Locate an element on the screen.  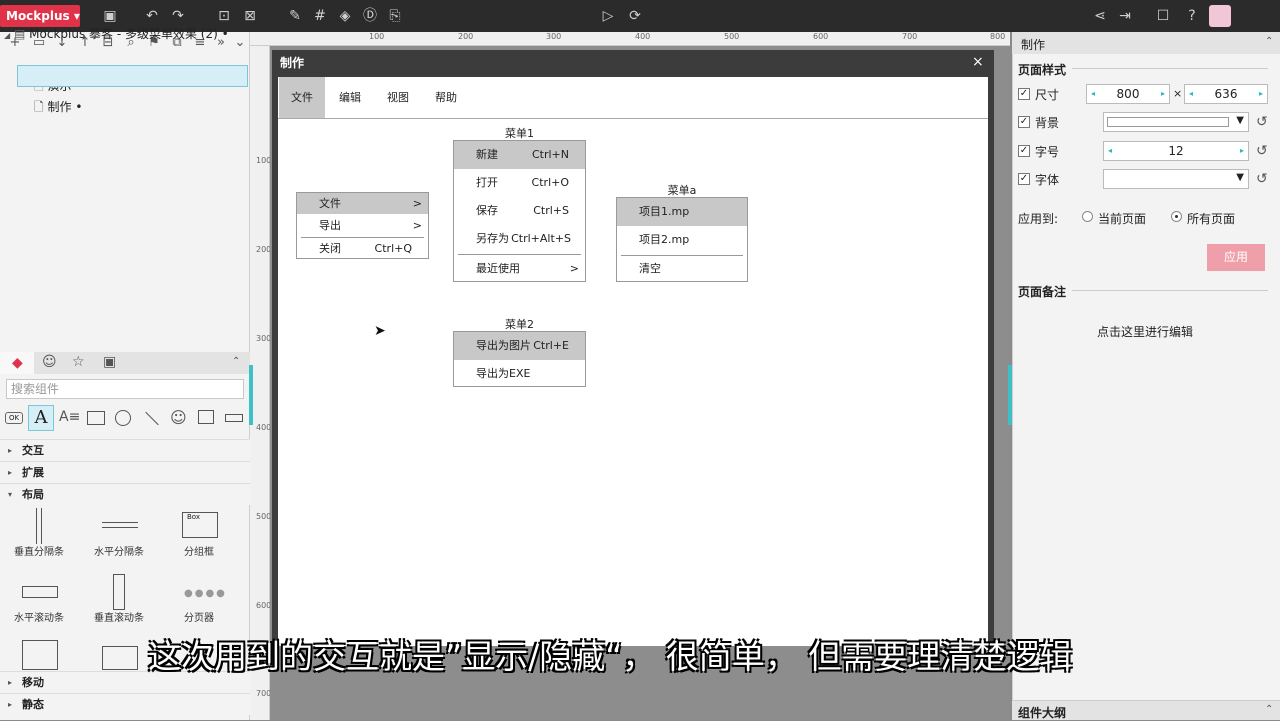
menu-item-label: 关闭 is located at coordinates (330, 248).